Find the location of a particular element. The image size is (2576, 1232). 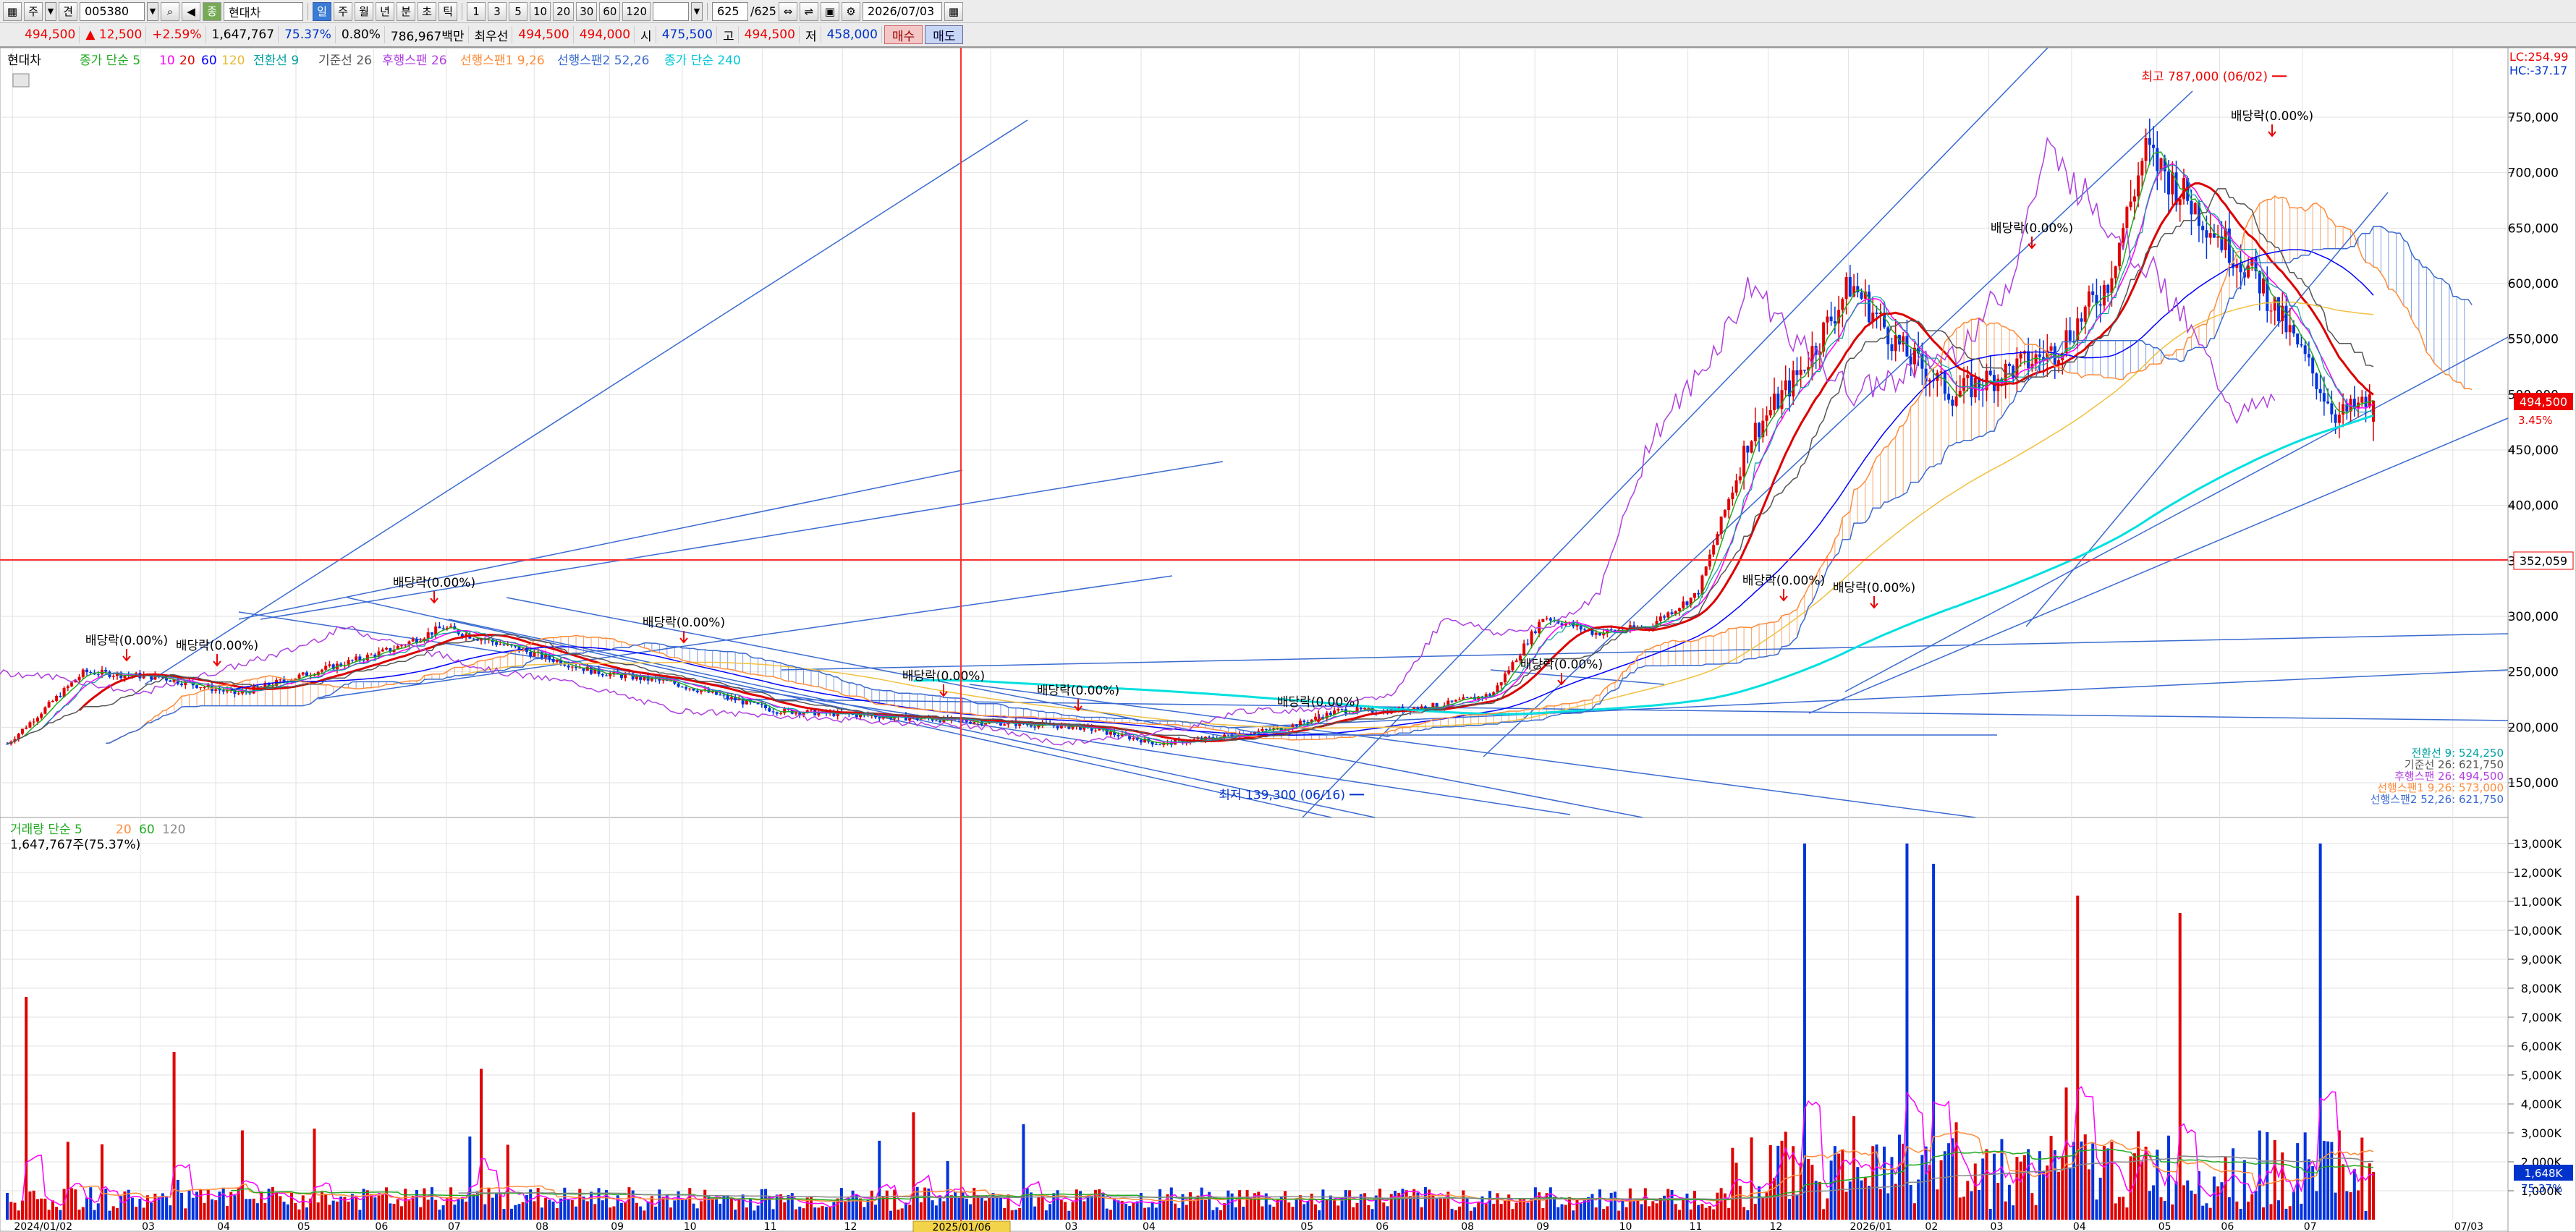

period-minute-button: 분 is located at coordinates (406, 11).